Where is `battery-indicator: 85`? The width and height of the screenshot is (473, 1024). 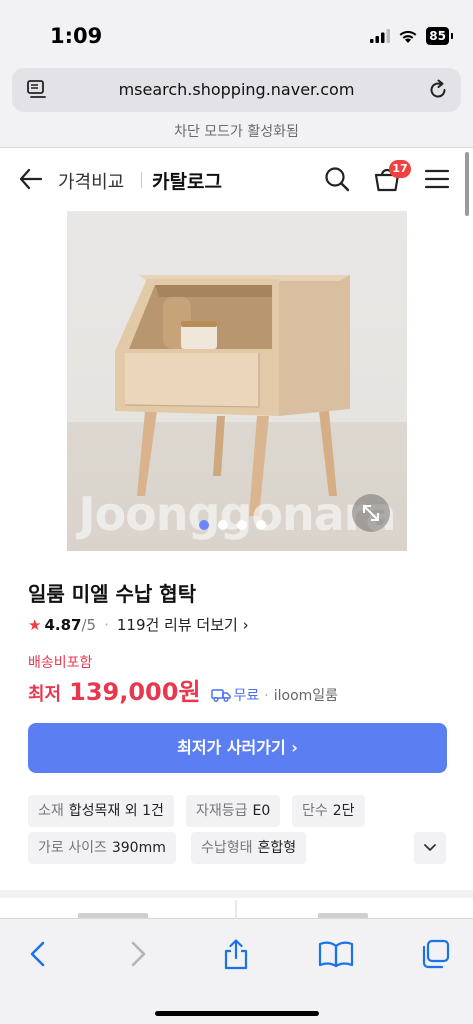 battery-indicator: 85 is located at coordinates (439, 36).